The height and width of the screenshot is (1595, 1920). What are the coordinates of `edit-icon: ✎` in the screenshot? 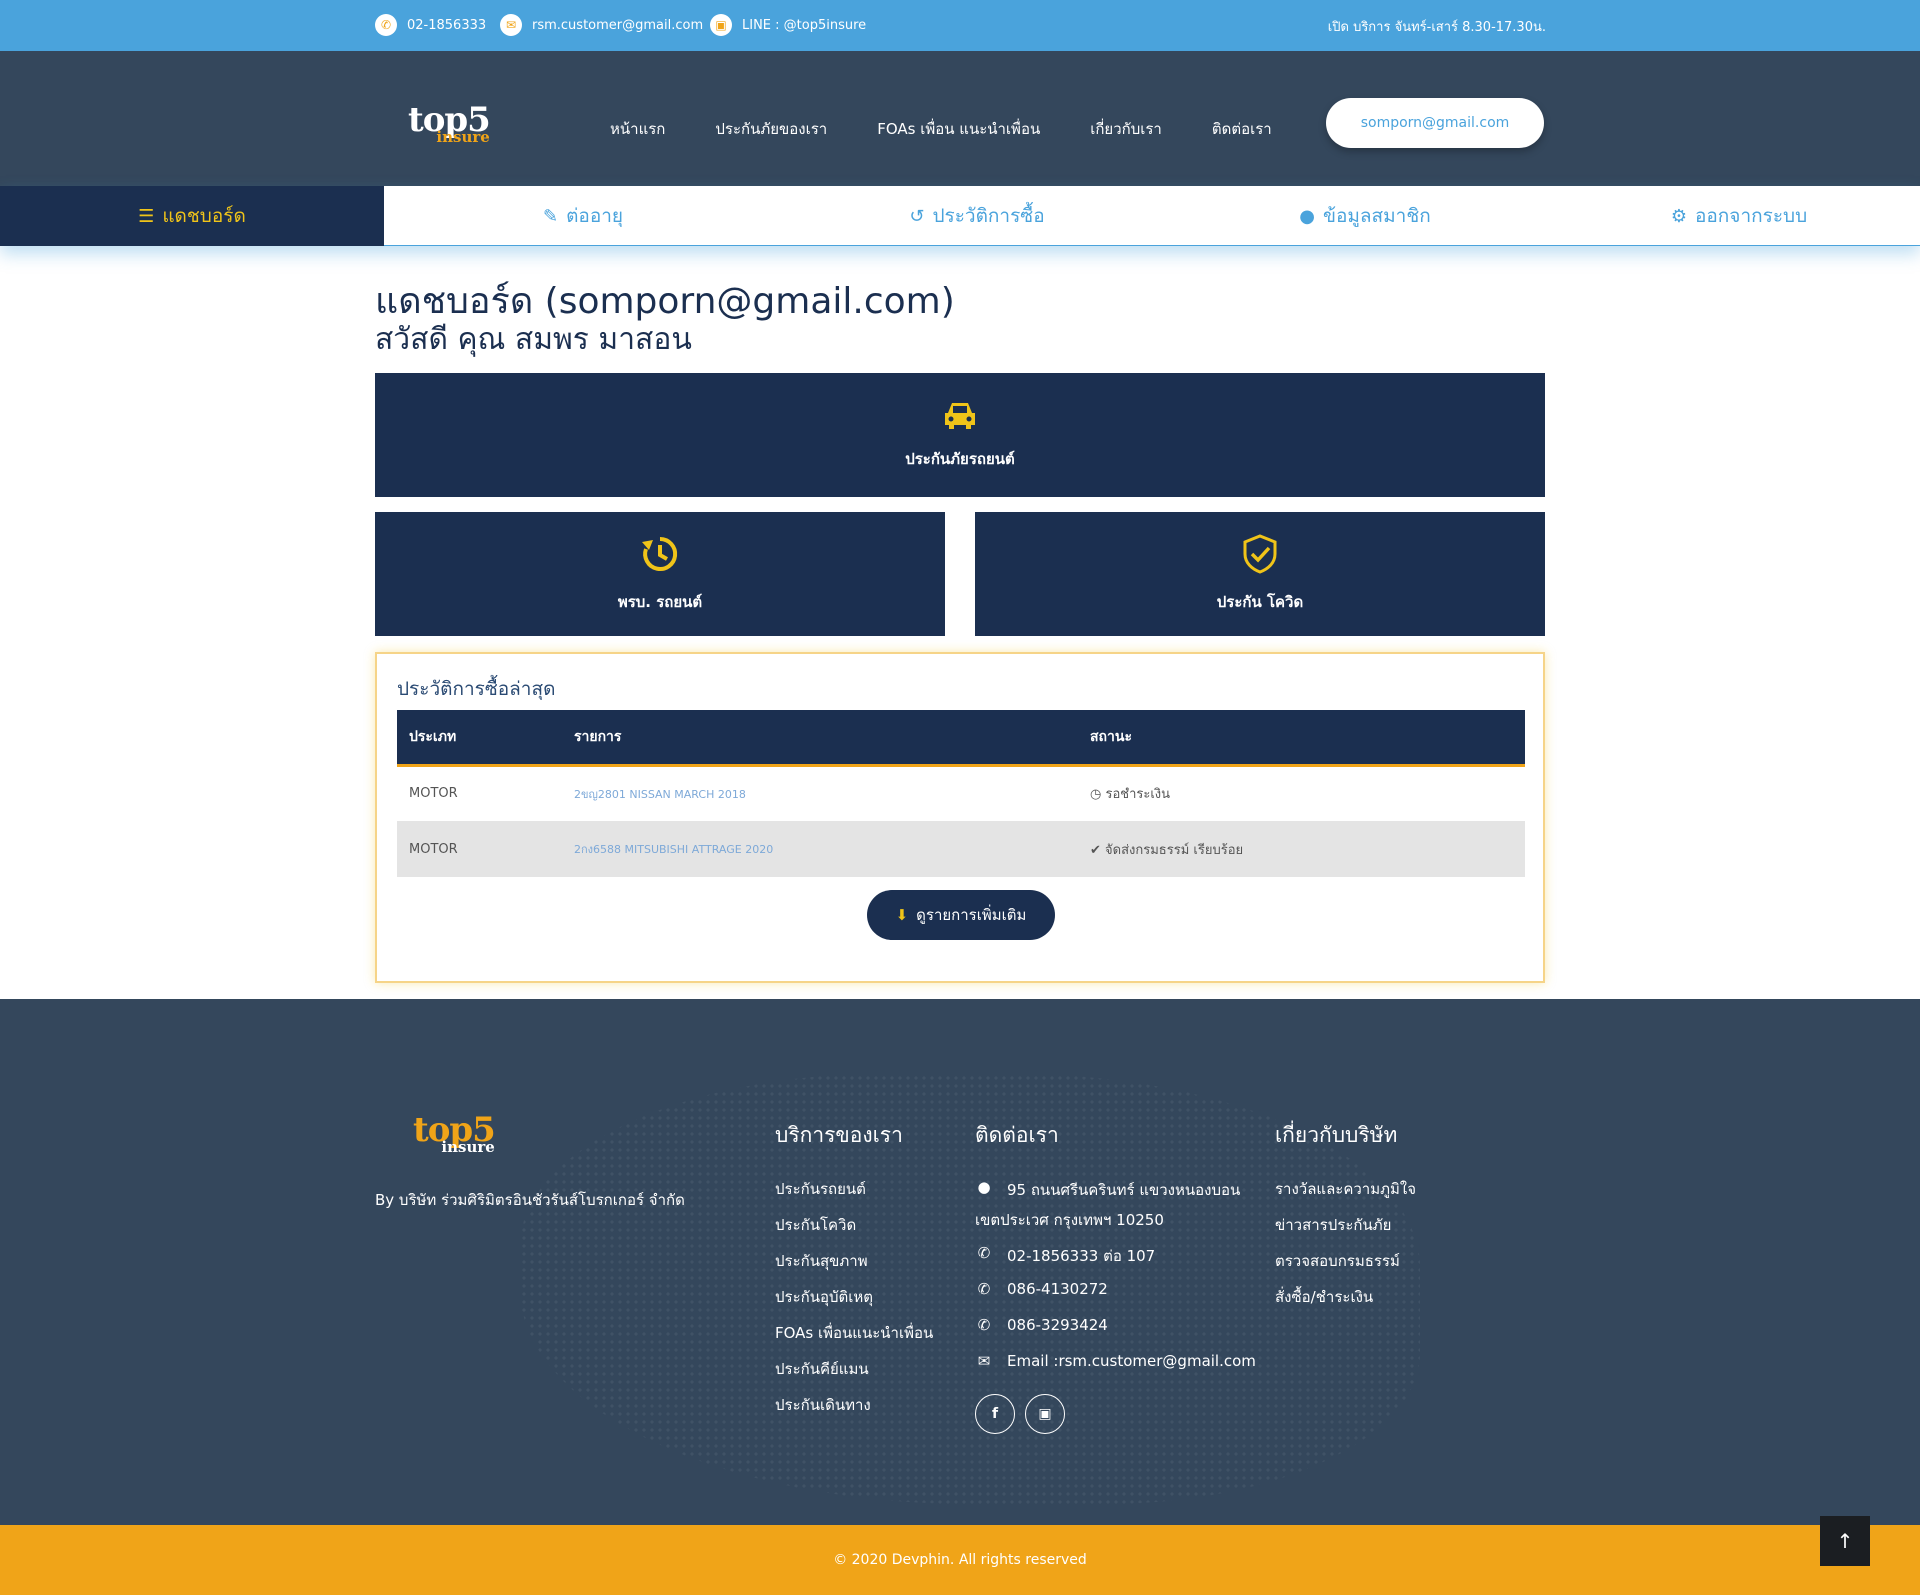 It's located at (550, 216).